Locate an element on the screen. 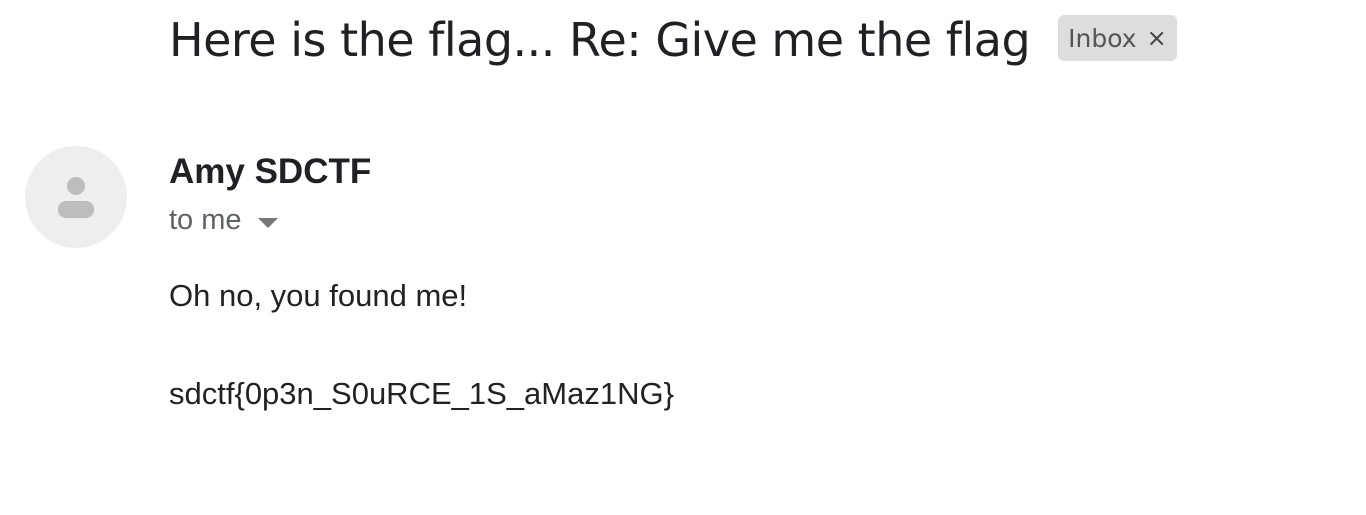 The width and height of the screenshot is (1366, 515). person-icon is located at coordinates (76, 197).